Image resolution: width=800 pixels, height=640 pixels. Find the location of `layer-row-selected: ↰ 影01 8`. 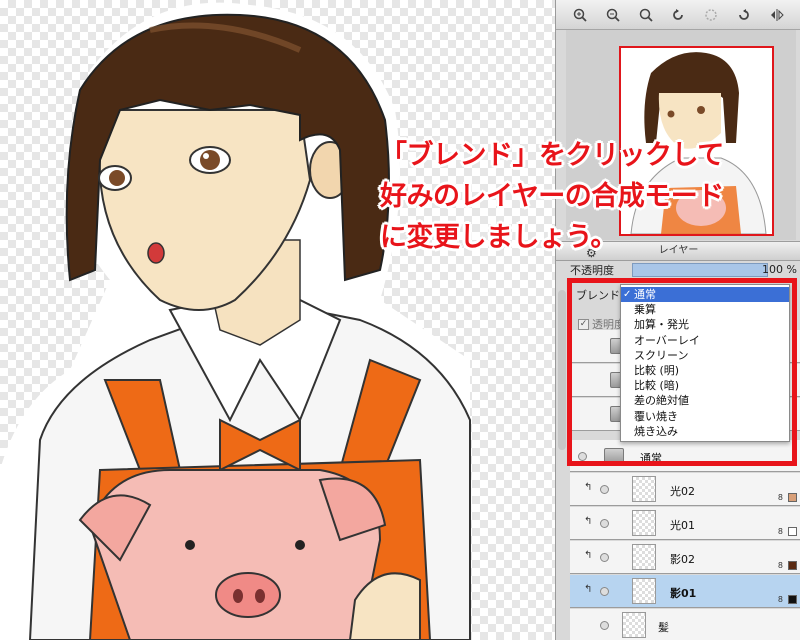

layer-row-selected: ↰ 影01 8 is located at coordinates (685, 591).